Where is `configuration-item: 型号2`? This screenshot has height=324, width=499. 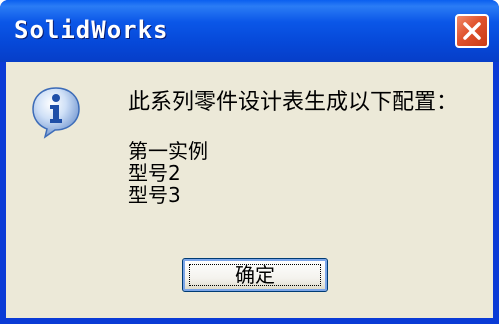 configuration-item: 型号2 is located at coordinates (154, 173).